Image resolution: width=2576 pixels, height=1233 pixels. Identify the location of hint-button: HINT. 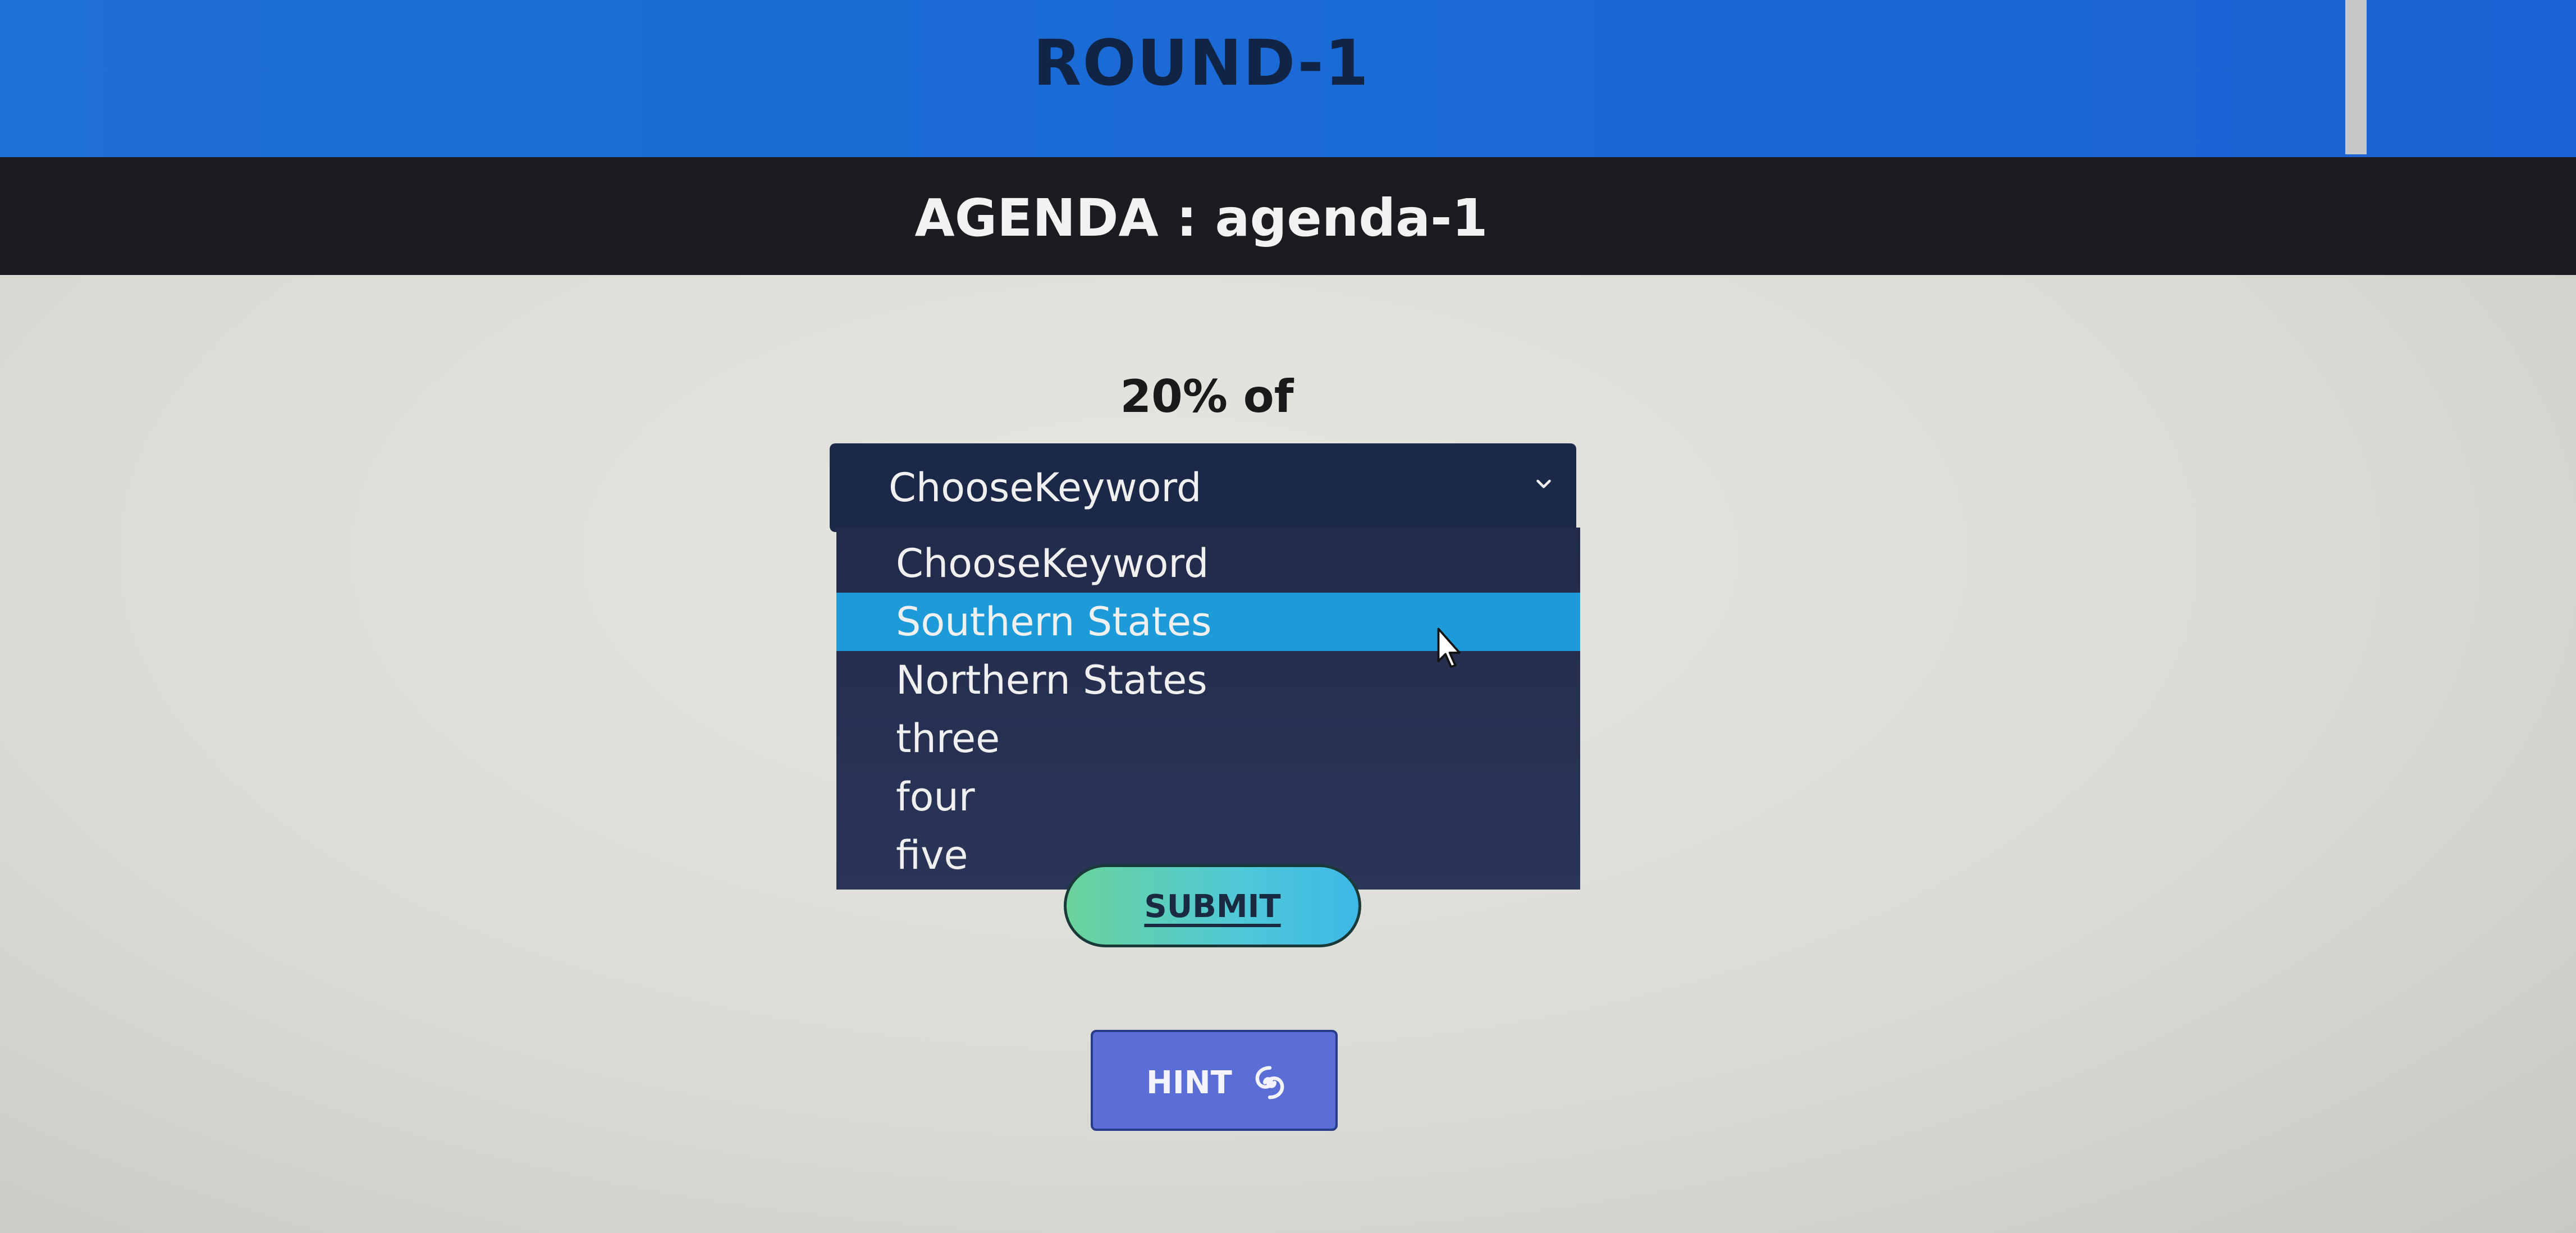
(1214, 1080).